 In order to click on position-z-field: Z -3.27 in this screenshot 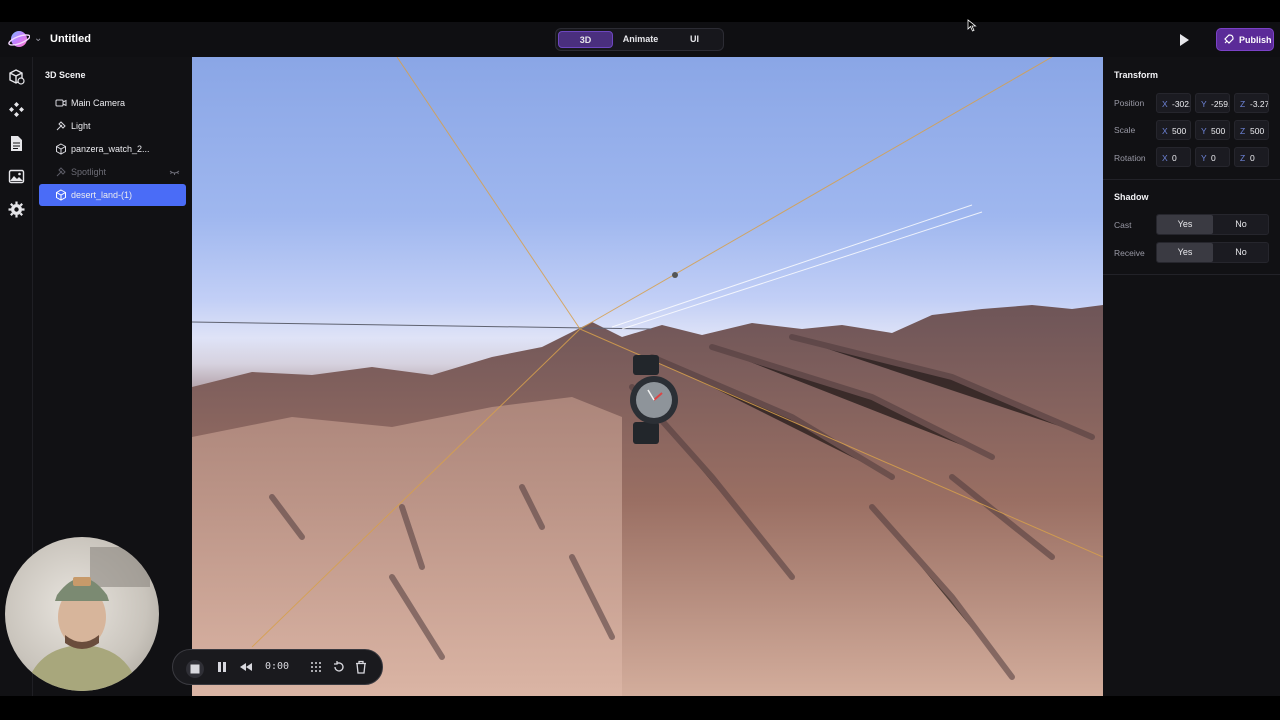, I will do `click(1251, 103)`.